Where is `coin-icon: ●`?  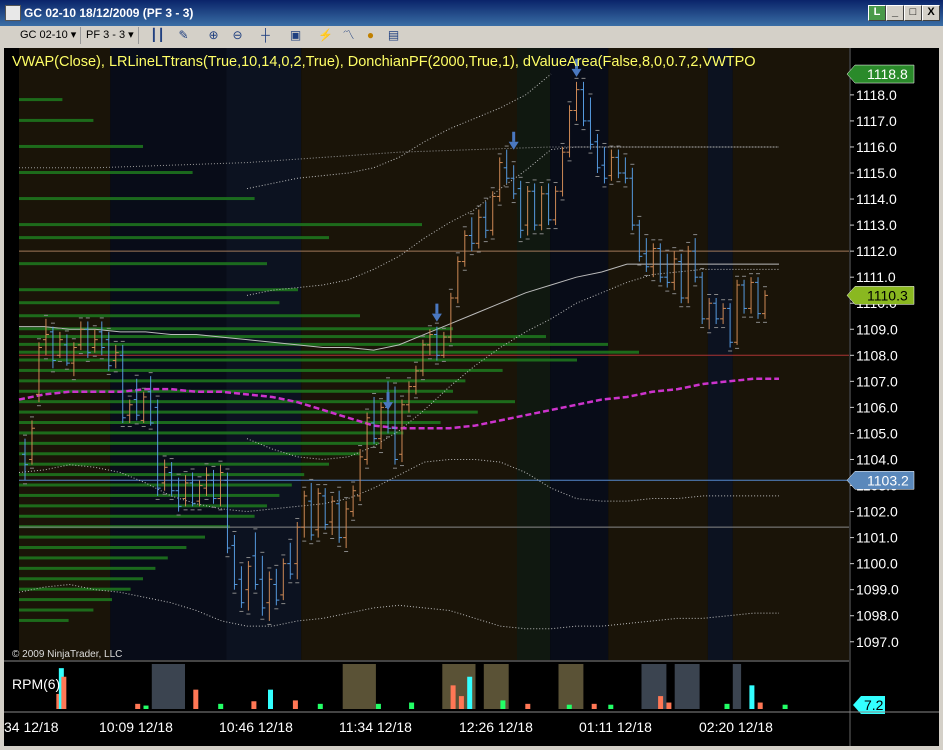
coin-icon: ● is located at coordinates (370, 35).